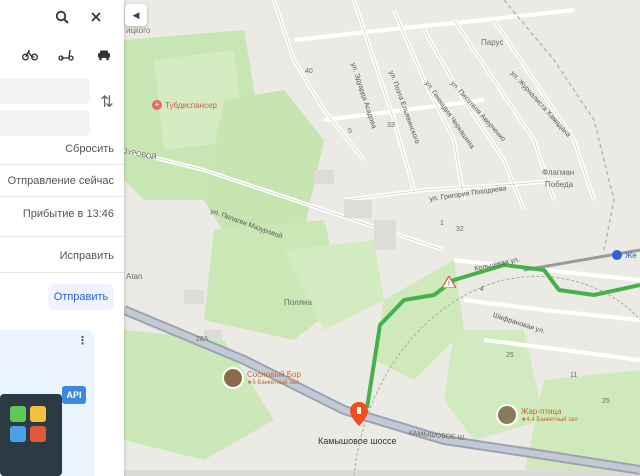  What do you see at coordinates (45, 91) in the screenshot?
I see `origin-field` at bounding box center [45, 91].